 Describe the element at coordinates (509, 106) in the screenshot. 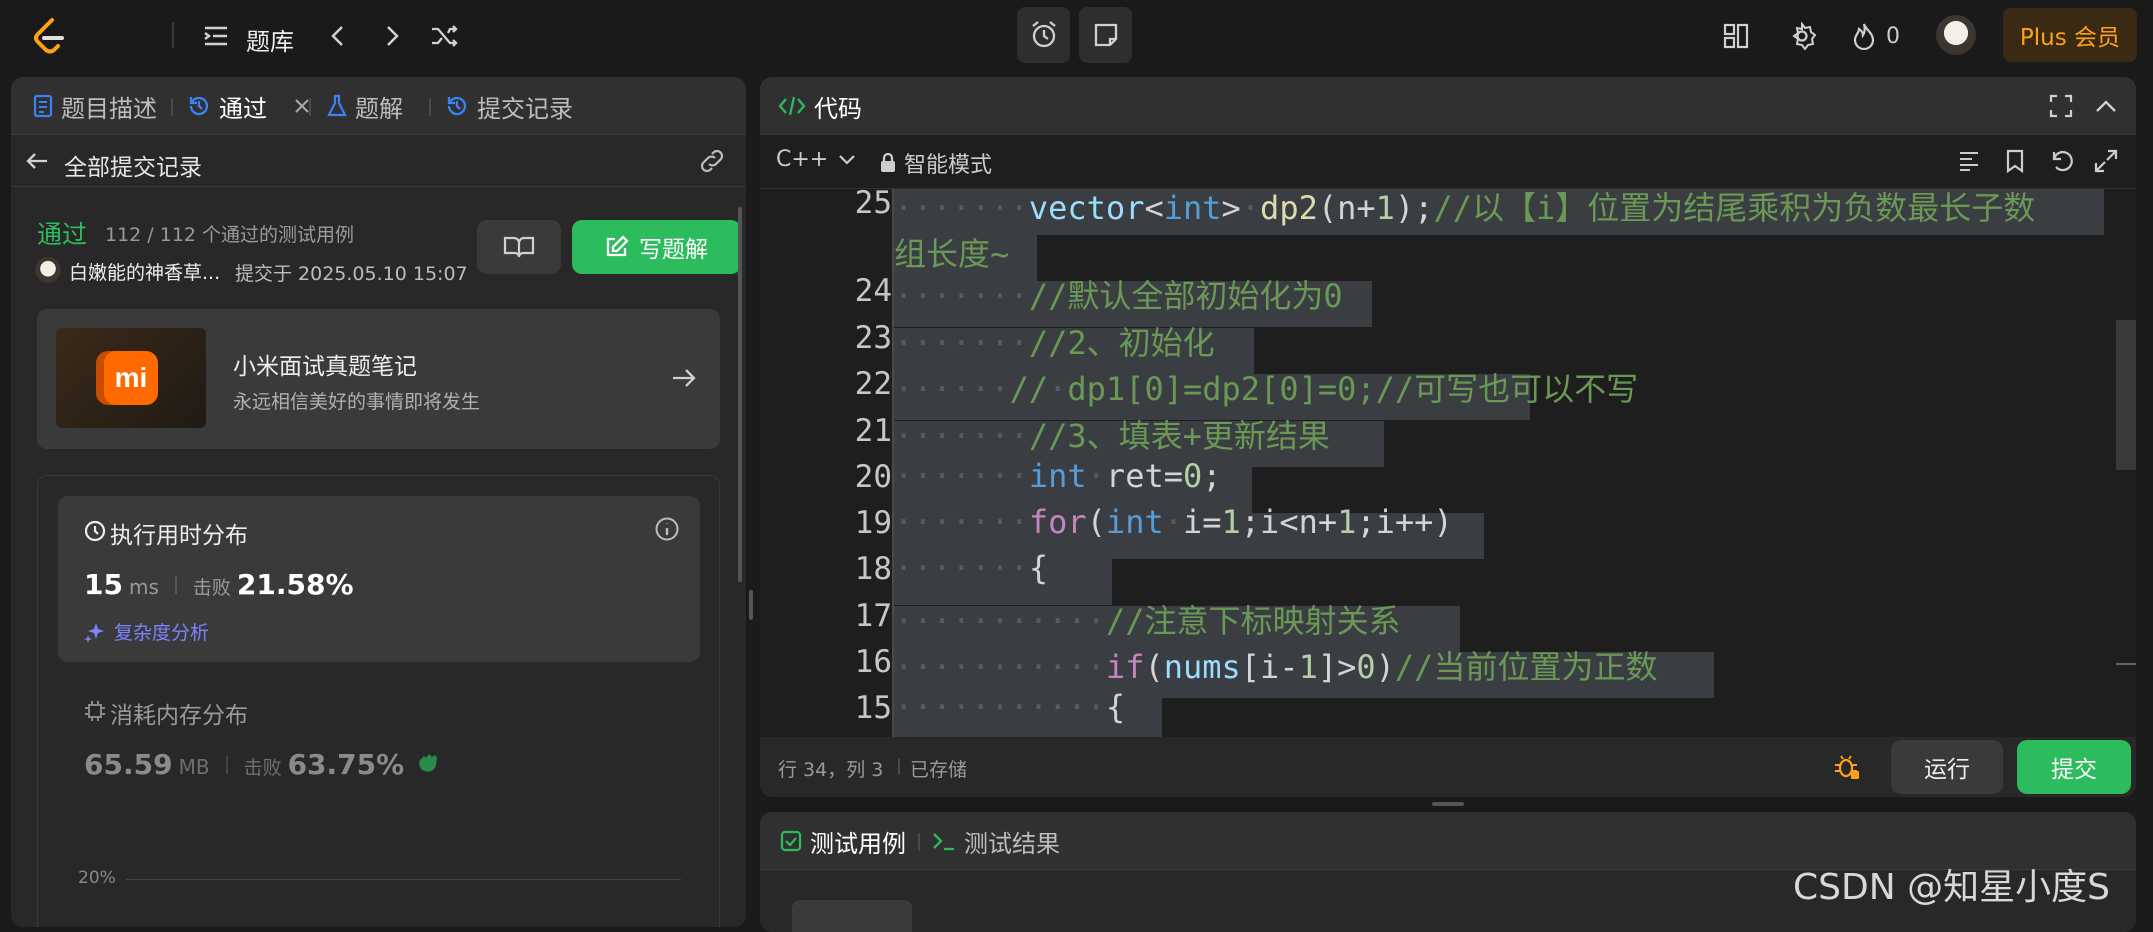

I see `tab-submissions: 提交记录` at that location.